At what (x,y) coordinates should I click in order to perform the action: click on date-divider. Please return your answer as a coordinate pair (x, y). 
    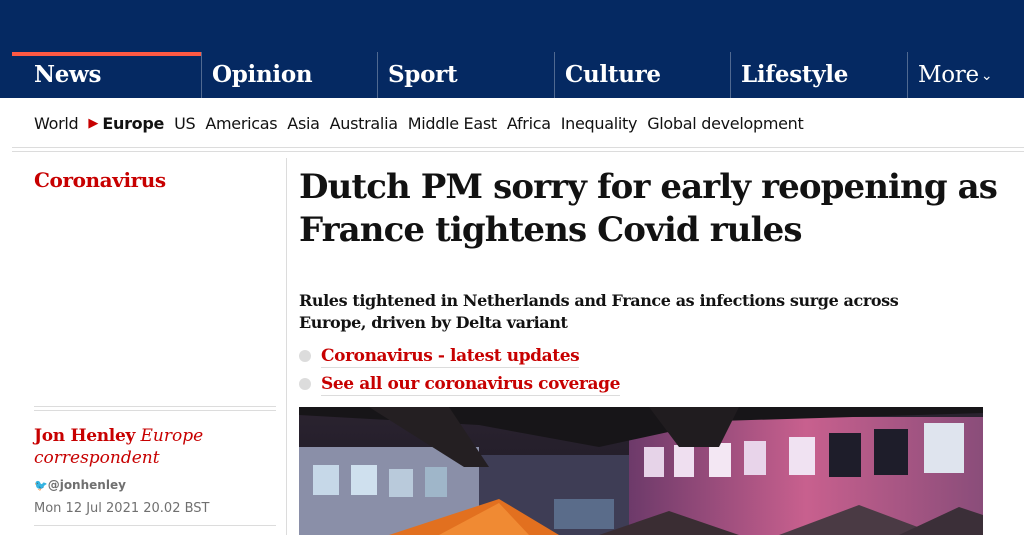
    Looking at the image, I should click on (155, 525).